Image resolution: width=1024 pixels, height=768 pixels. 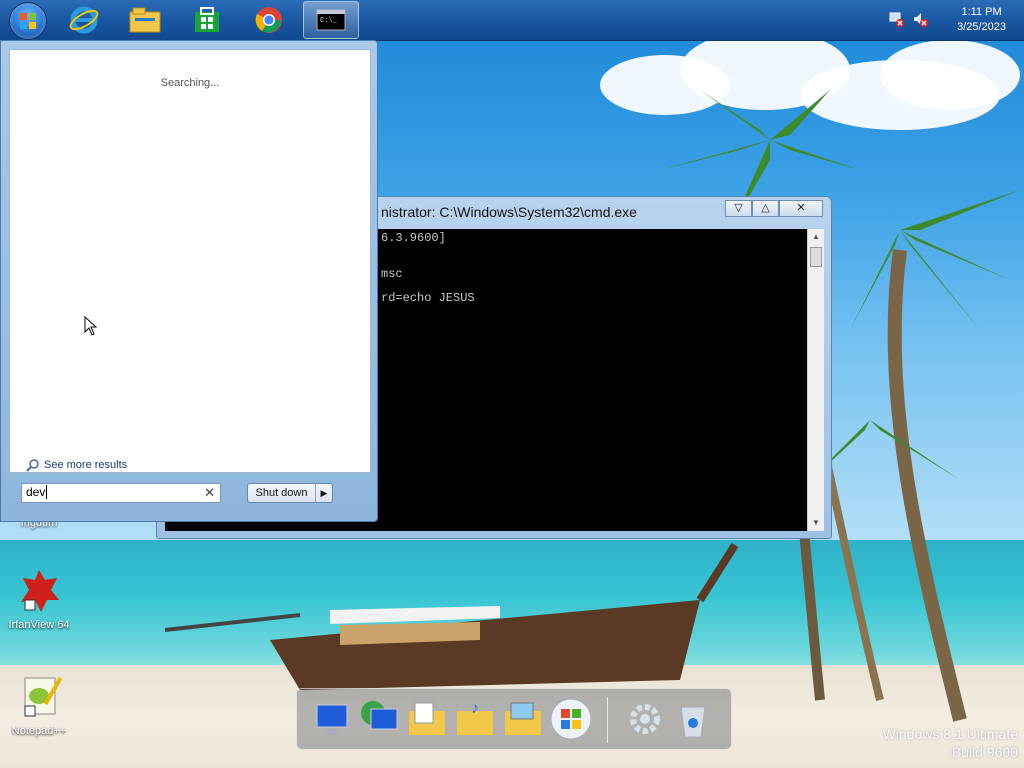 What do you see at coordinates (36, 492) in the screenshot?
I see `search-input-value: dev` at bounding box center [36, 492].